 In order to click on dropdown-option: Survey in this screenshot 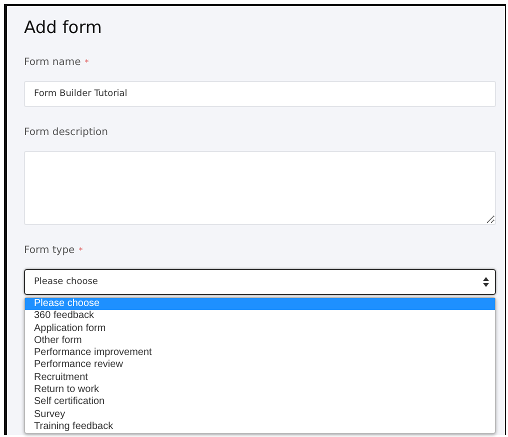, I will do `click(260, 414)`.